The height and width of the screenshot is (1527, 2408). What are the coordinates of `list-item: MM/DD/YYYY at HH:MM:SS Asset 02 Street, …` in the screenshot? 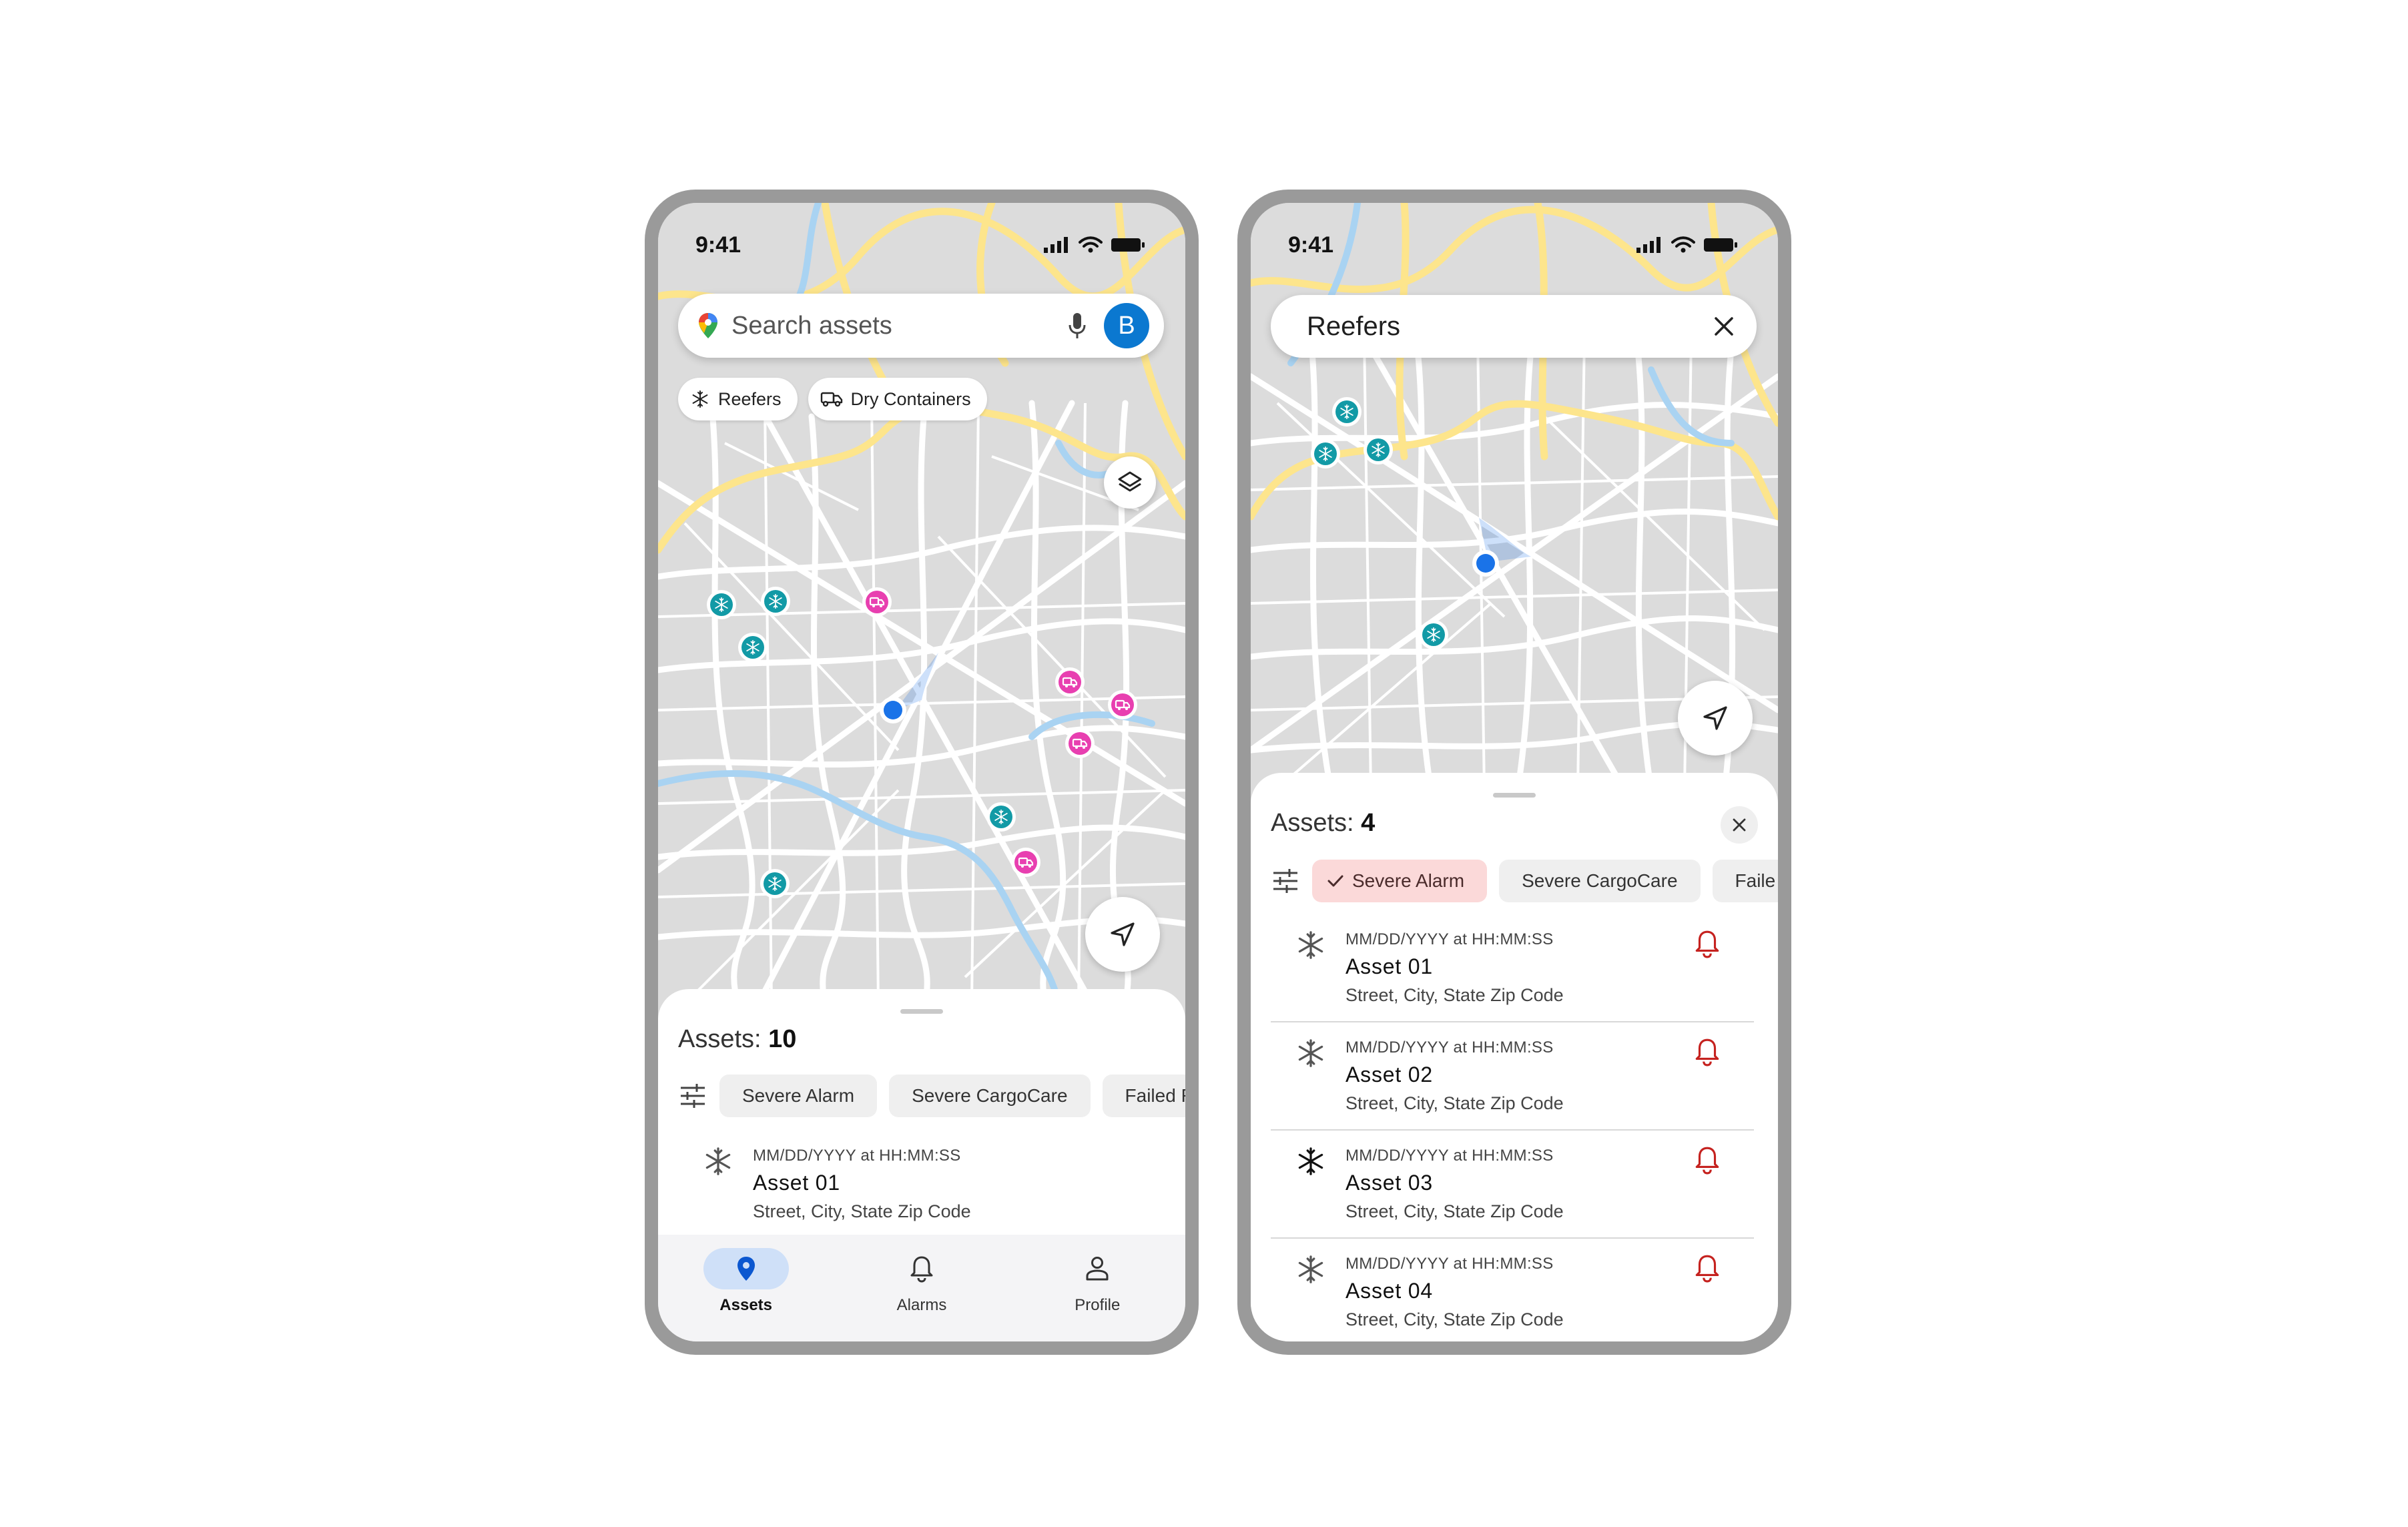 It's located at (1512, 1076).